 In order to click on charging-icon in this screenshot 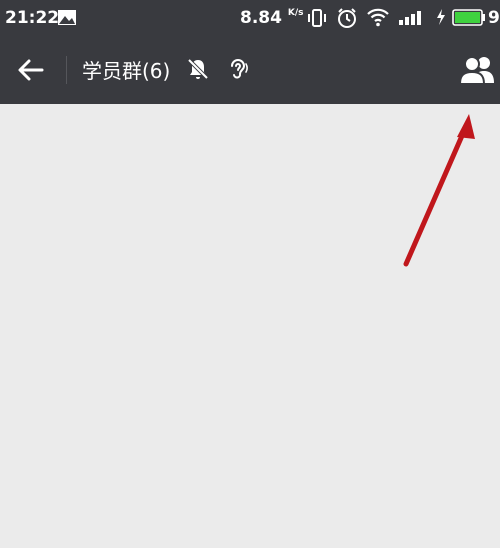, I will do `click(441, 19)`.